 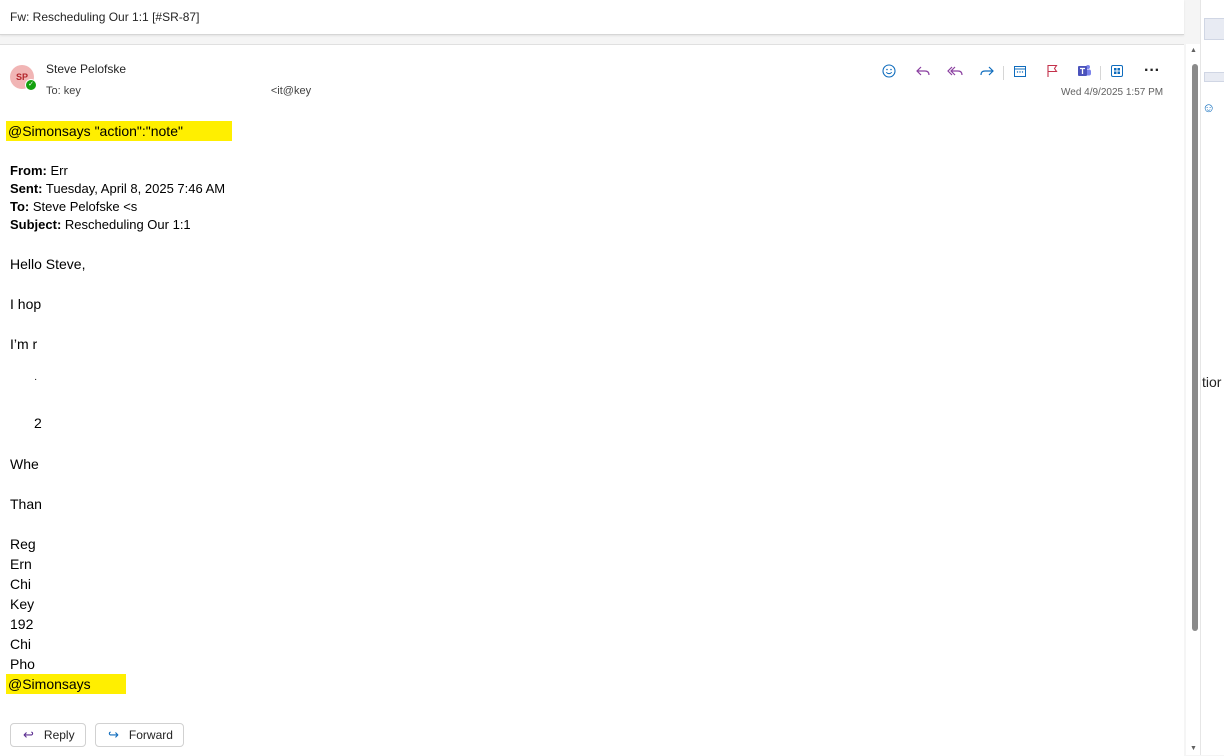 I want to click on highlighted-command-bottom: @Simonsays, so click(x=66, y=684).